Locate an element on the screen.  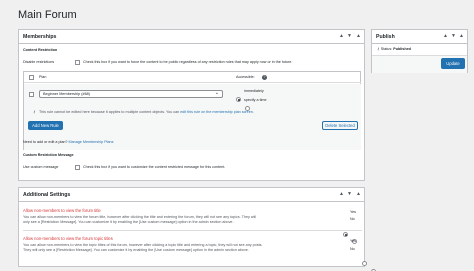
setting-topic-titles-yes-label: Yes is located at coordinates (353, 241).